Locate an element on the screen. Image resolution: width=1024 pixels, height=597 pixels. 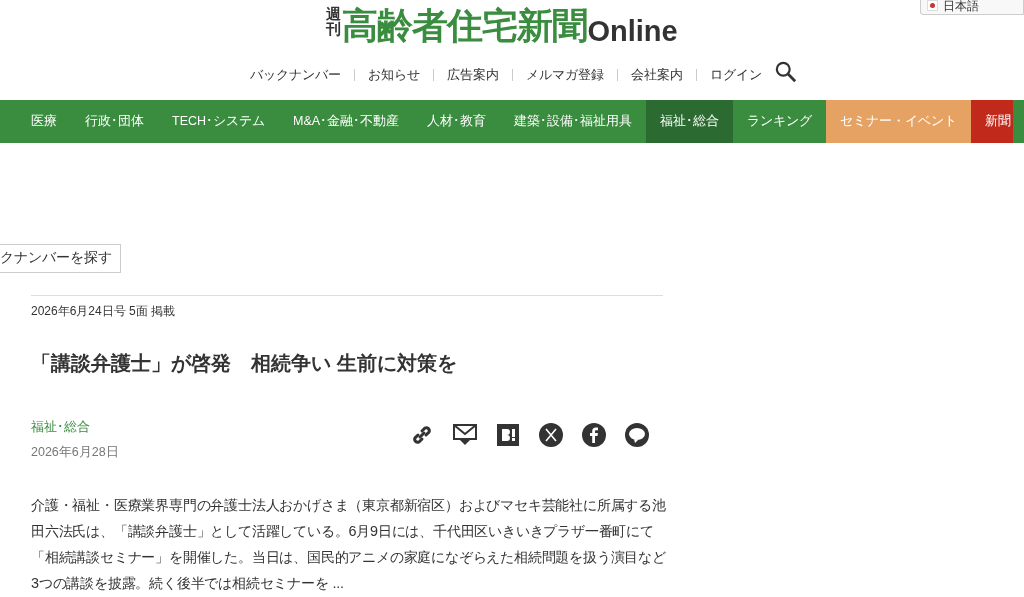
category-link: 福祉･総合 is located at coordinates (60, 427).